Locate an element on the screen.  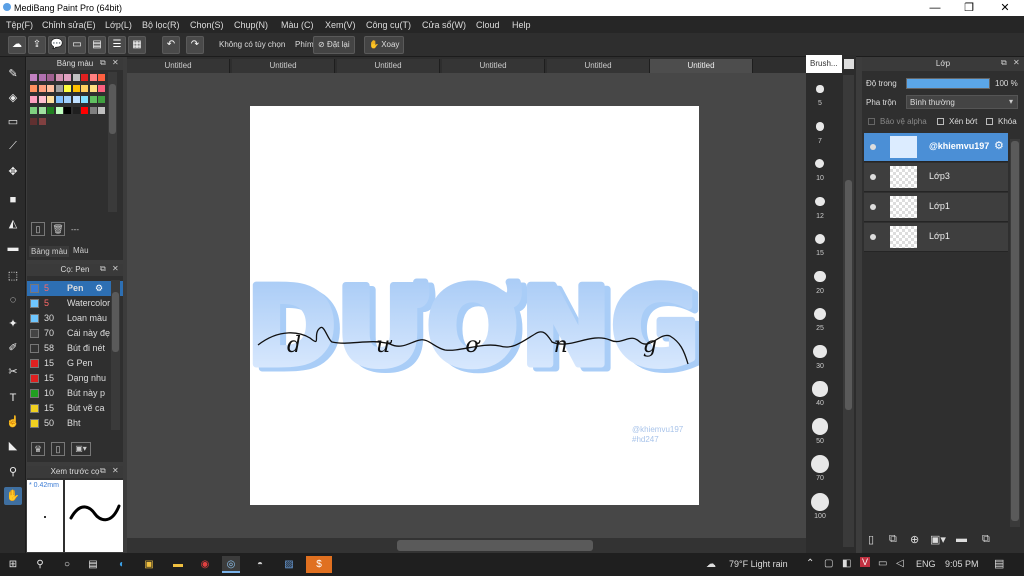
close-button: ✕ is located at coordinates (1005, 8).